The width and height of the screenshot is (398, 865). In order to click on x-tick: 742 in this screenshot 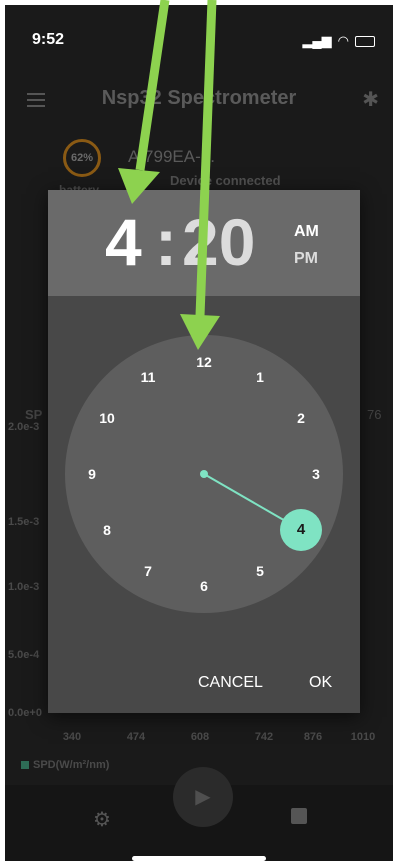, I will do `click(264, 737)`.